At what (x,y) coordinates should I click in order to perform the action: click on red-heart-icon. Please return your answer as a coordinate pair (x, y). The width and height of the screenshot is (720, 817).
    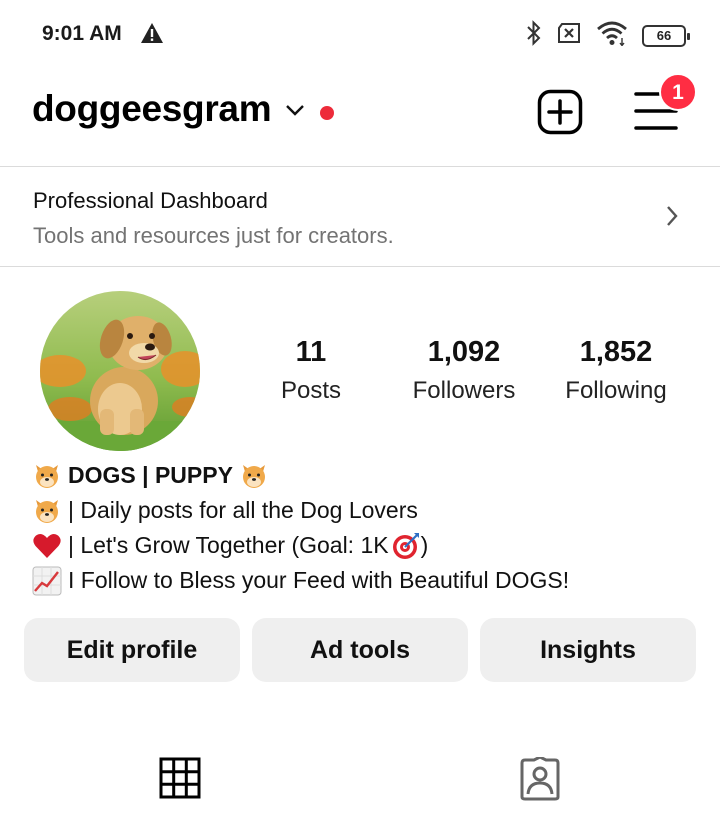
    Looking at the image, I should click on (47, 545).